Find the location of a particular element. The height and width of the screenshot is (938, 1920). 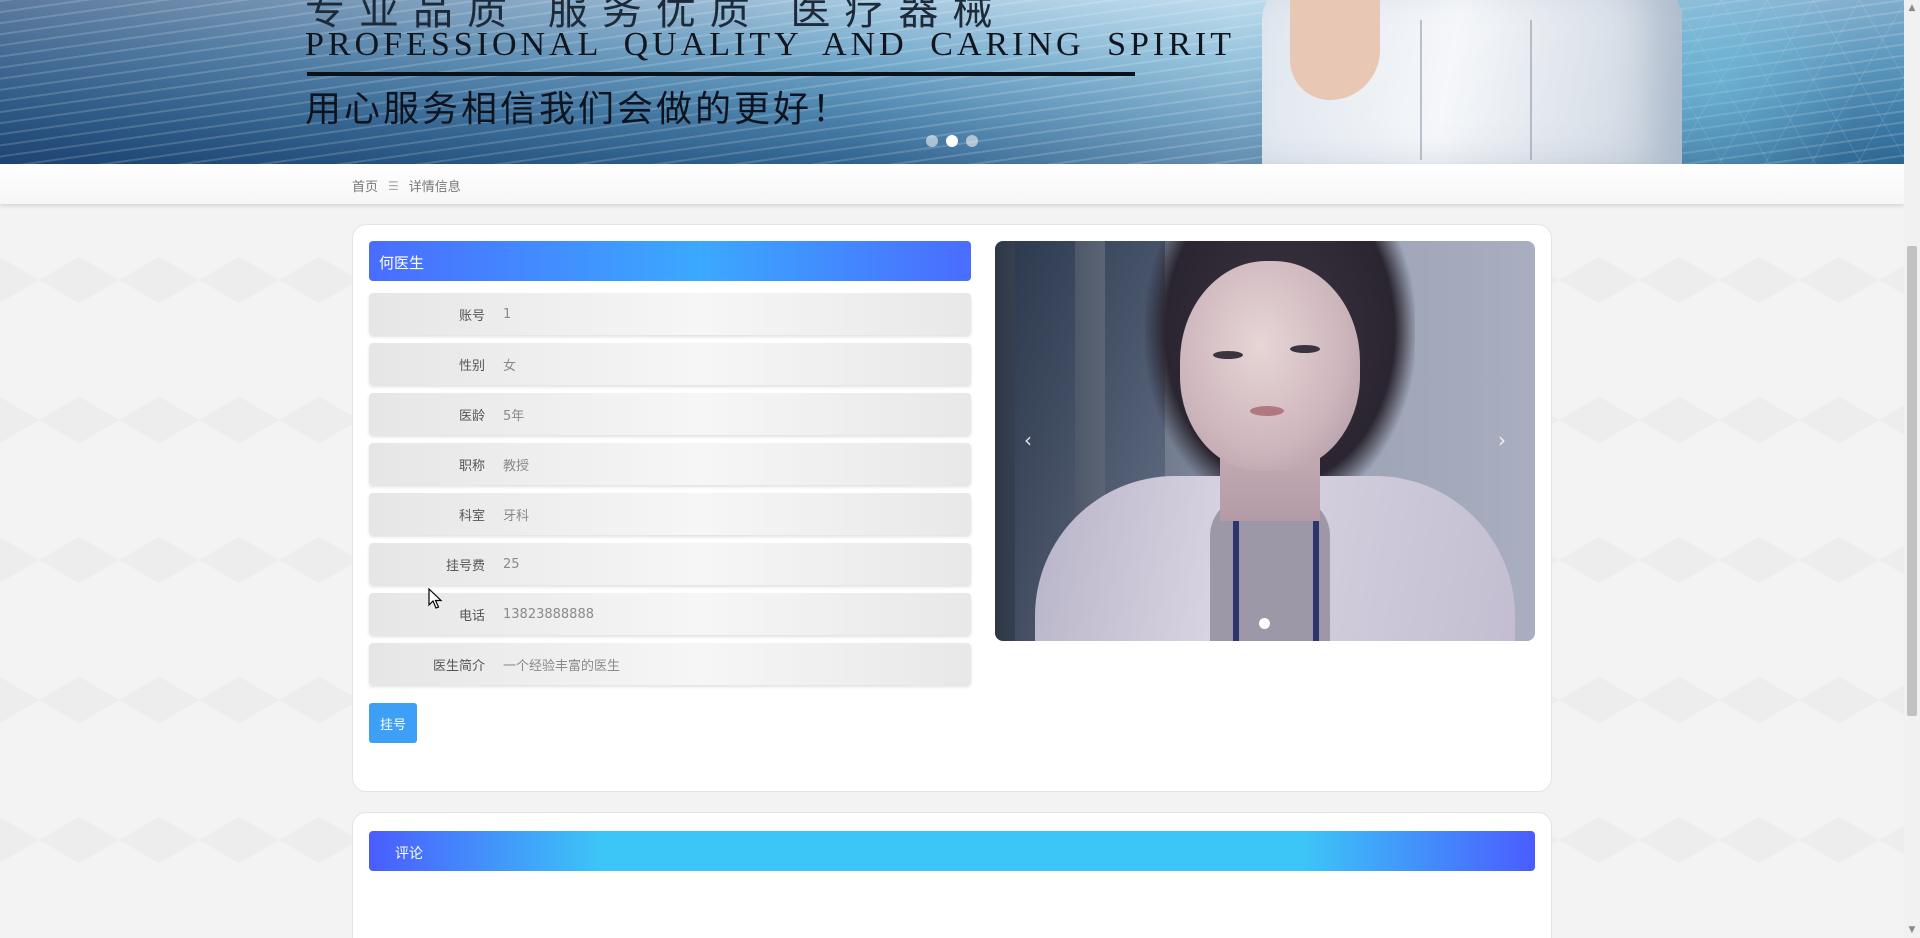

photo-lips is located at coordinates (1267, 411).